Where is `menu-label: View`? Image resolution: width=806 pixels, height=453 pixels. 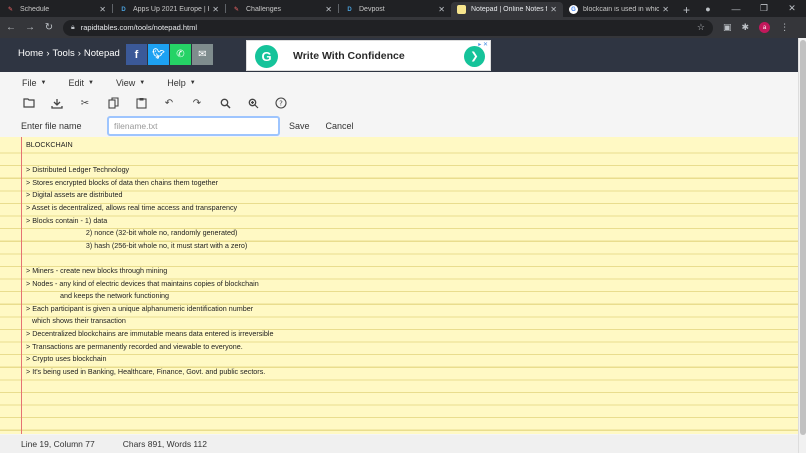 menu-label: View is located at coordinates (125, 83).